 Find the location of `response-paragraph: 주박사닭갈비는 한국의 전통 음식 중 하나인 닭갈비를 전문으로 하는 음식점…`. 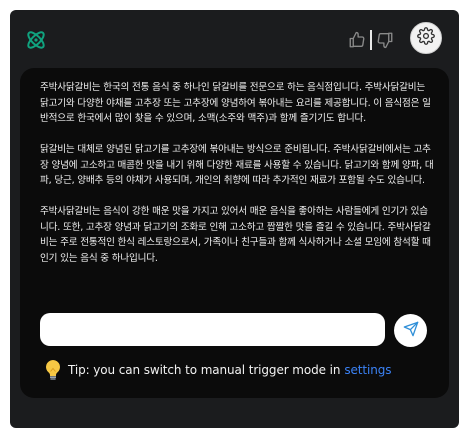

response-paragraph: 주박사닭갈비는 한국의 전통 음식 중 하나인 닭갈비를 전문으로 하는 음식점… is located at coordinates (235, 103).